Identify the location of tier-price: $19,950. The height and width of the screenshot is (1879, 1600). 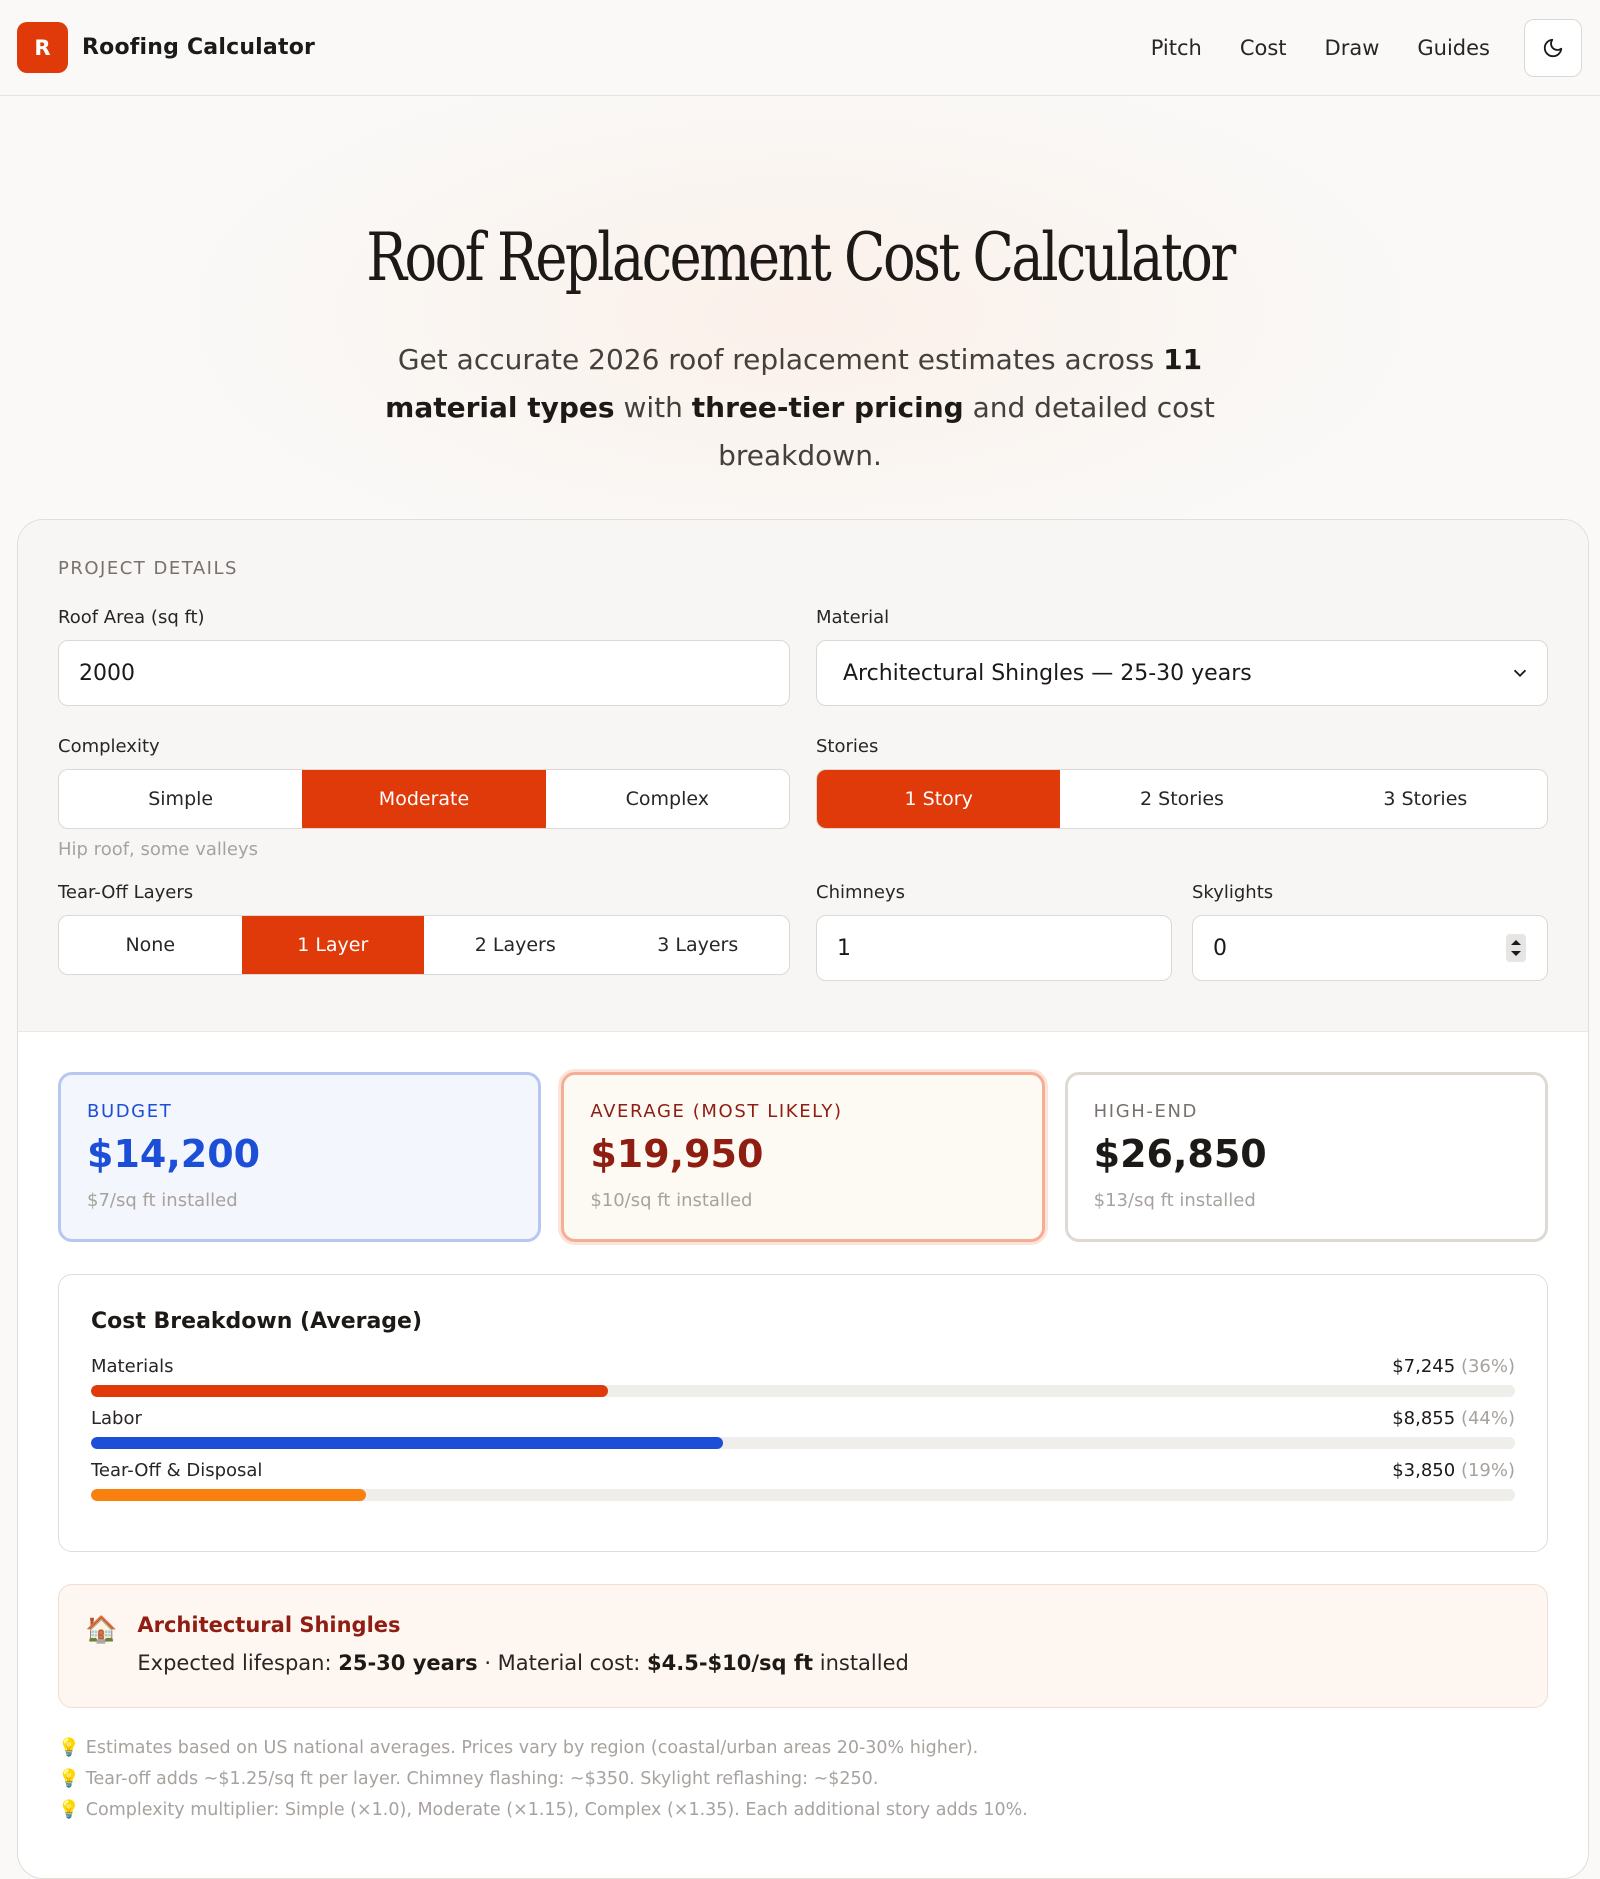
(677, 1154).